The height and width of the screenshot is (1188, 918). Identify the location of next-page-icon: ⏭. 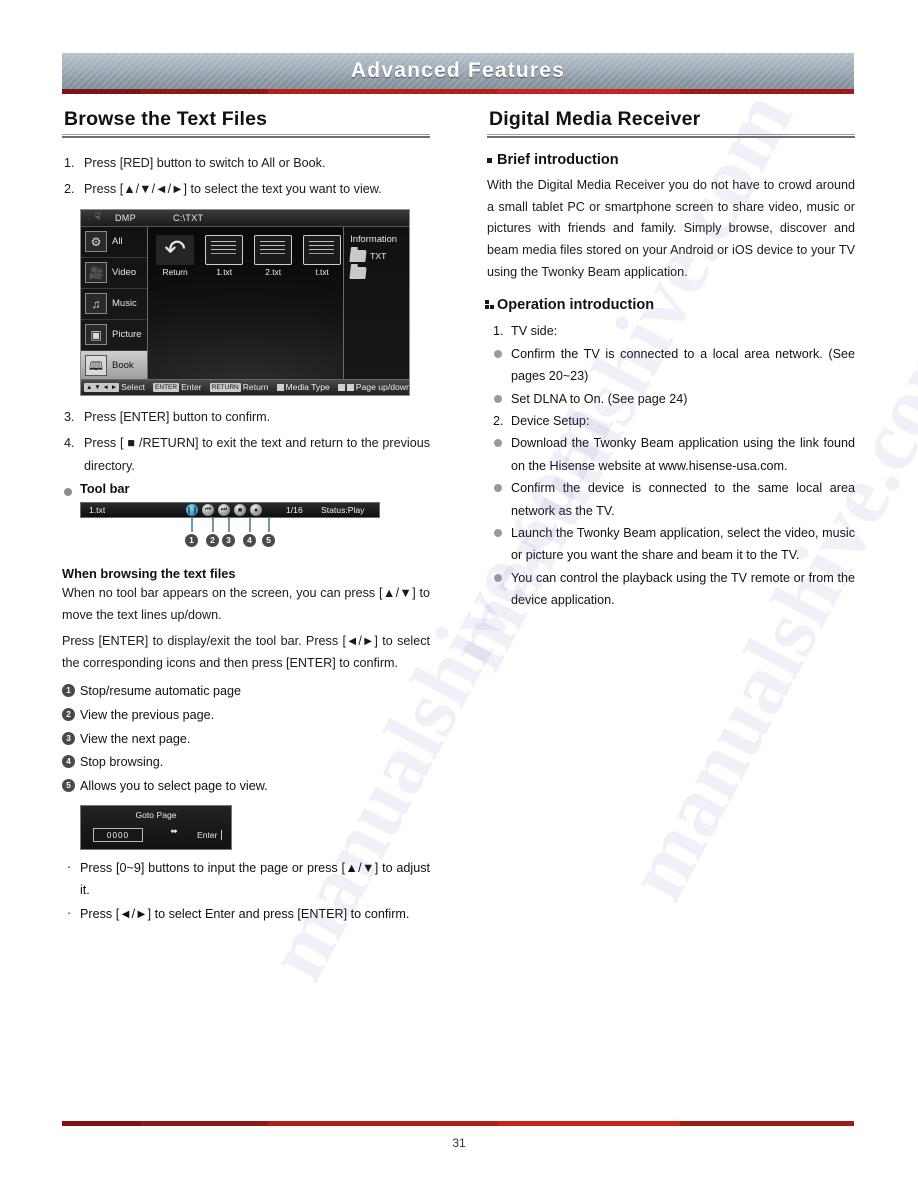
(224, 510).